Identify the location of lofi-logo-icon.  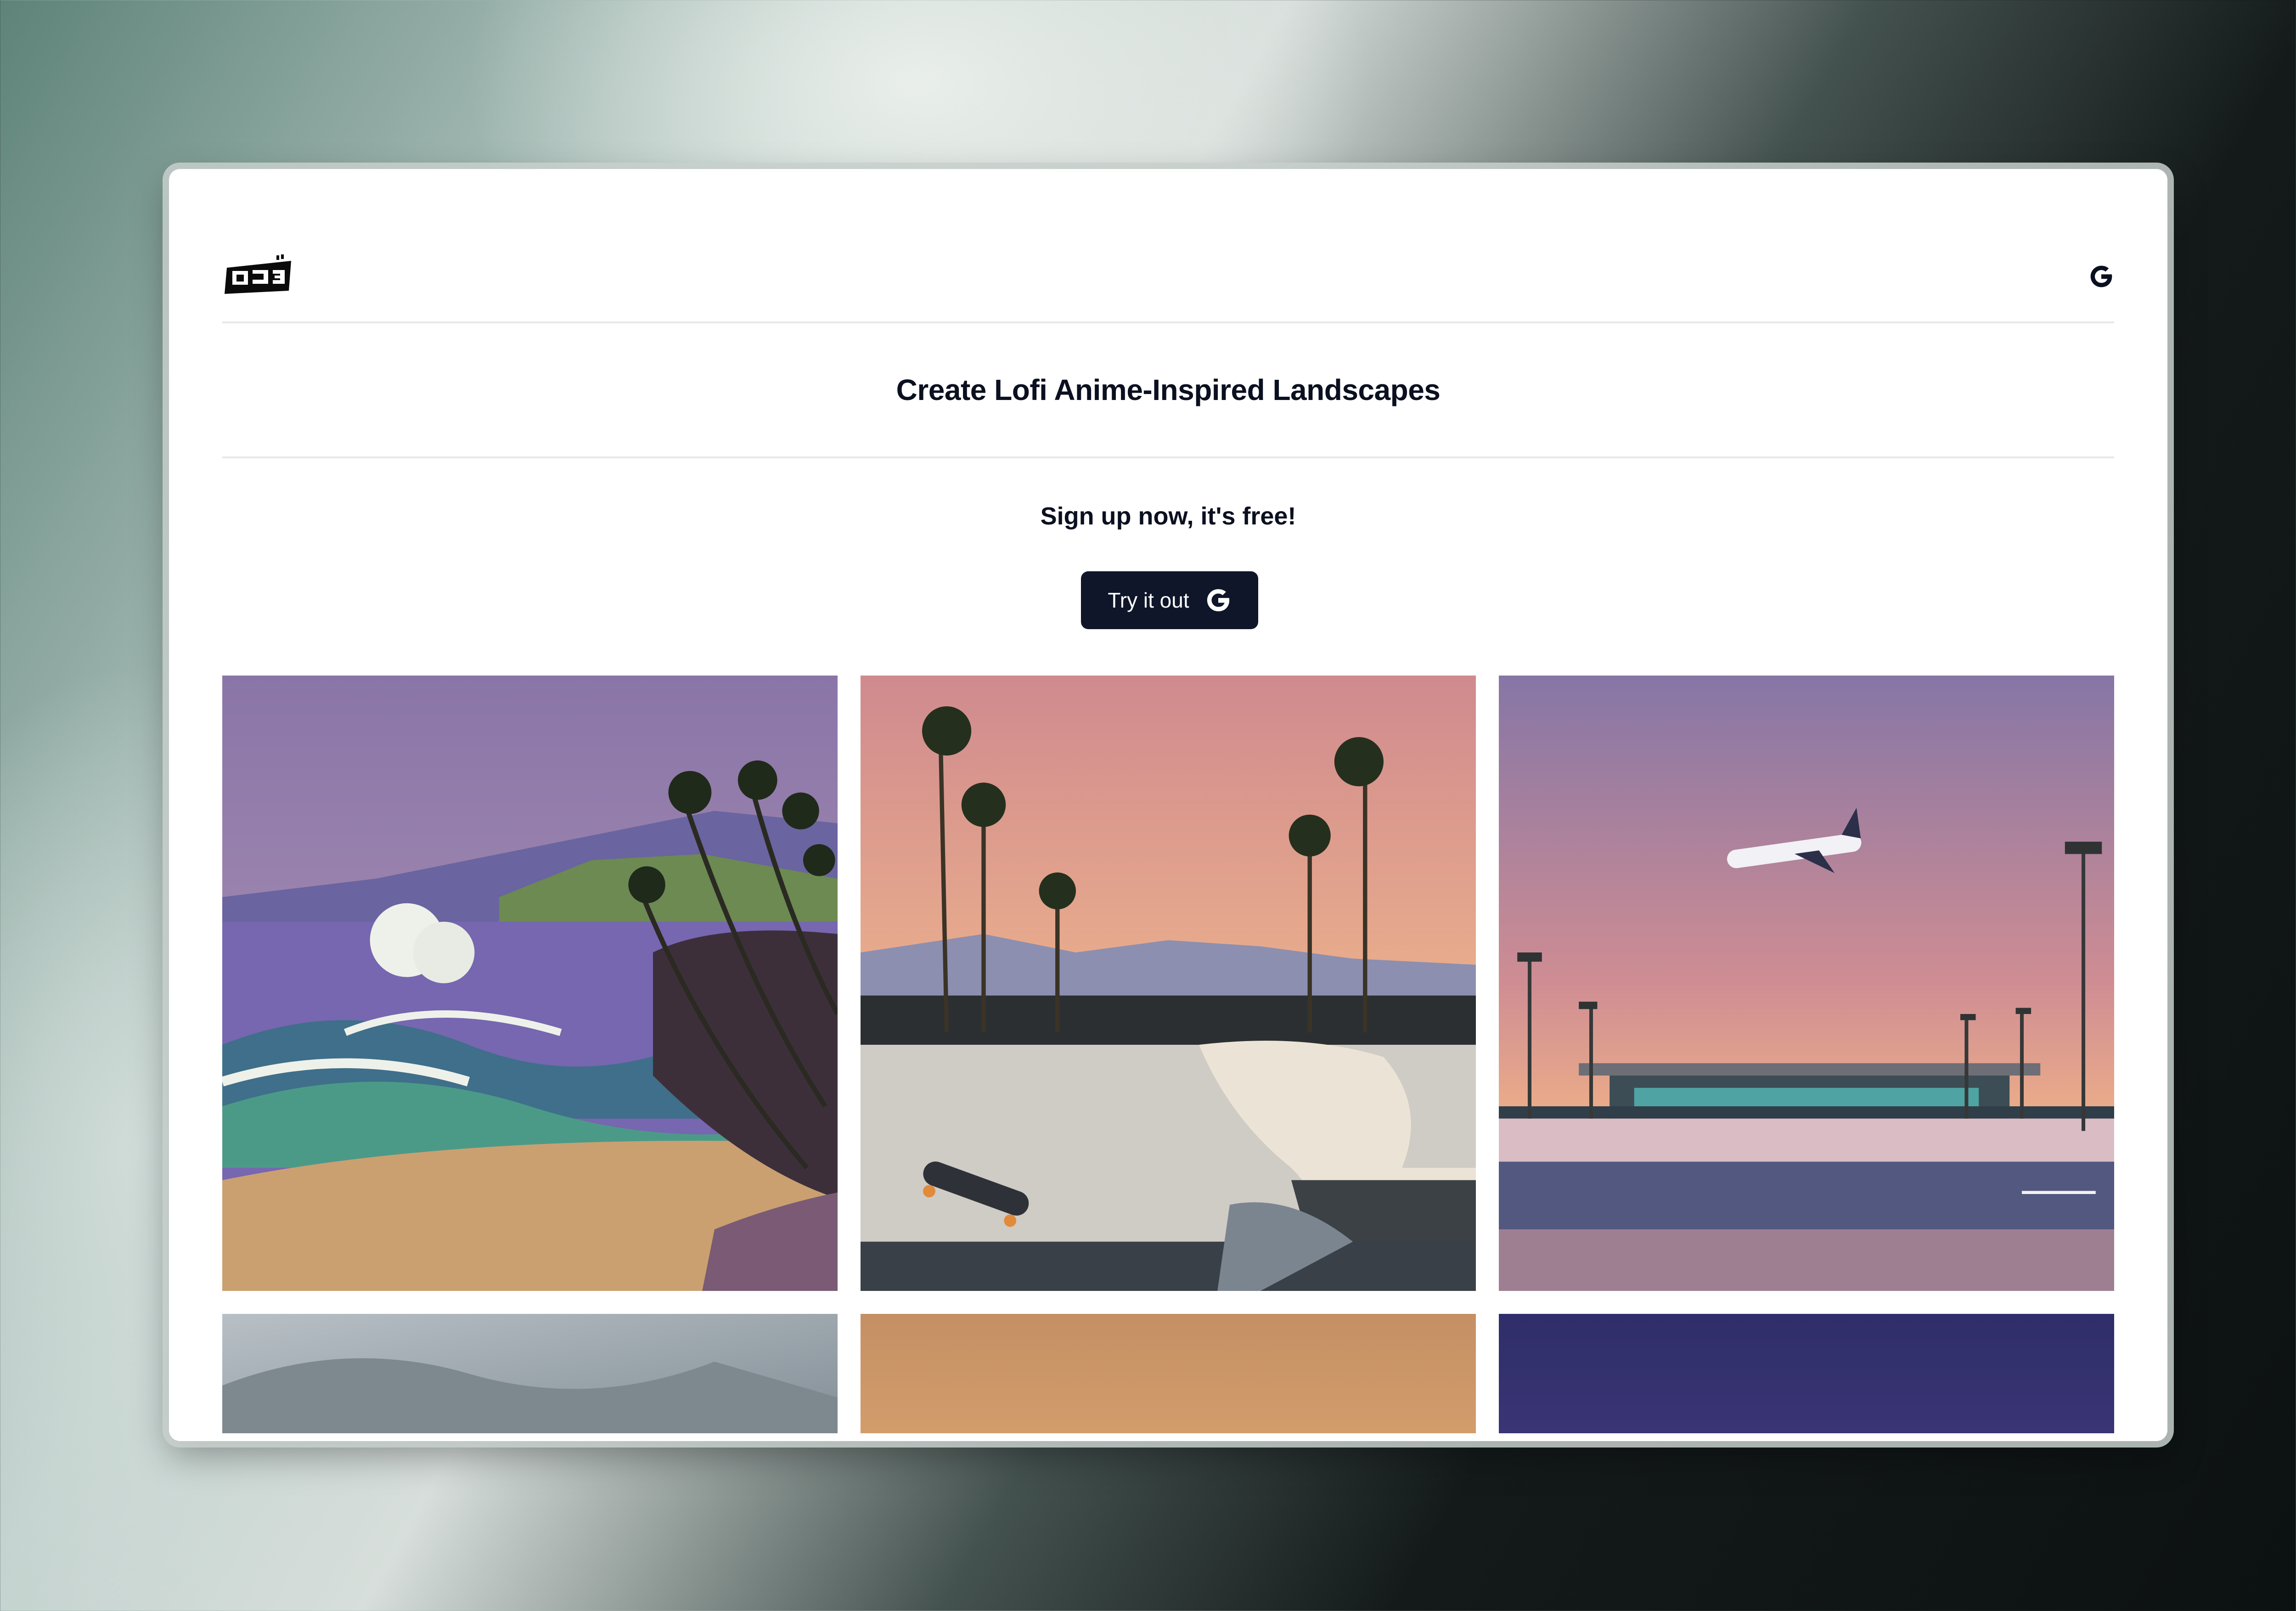
(259, 275).